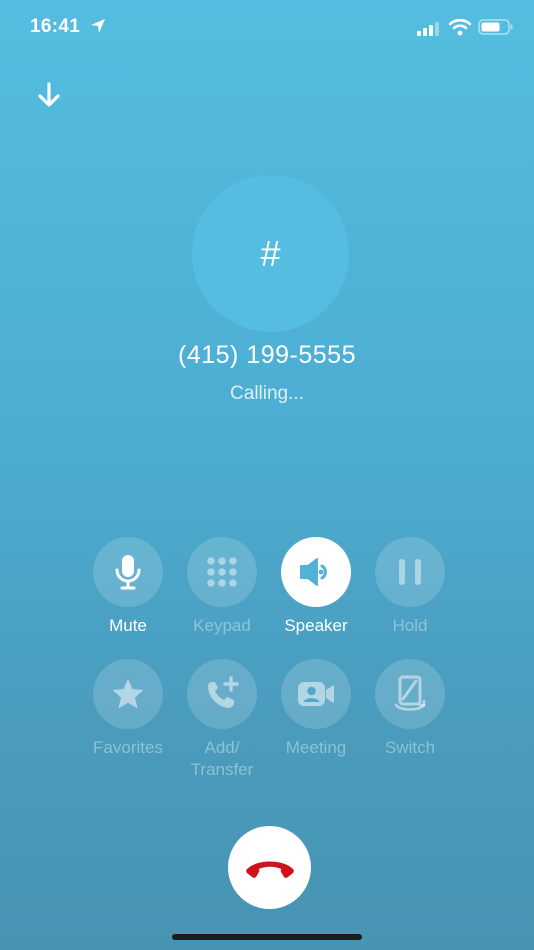 This screenshot has width=534, height=950. I want to click on add-transfer-label-line2: Transfer, so click(222, 769).